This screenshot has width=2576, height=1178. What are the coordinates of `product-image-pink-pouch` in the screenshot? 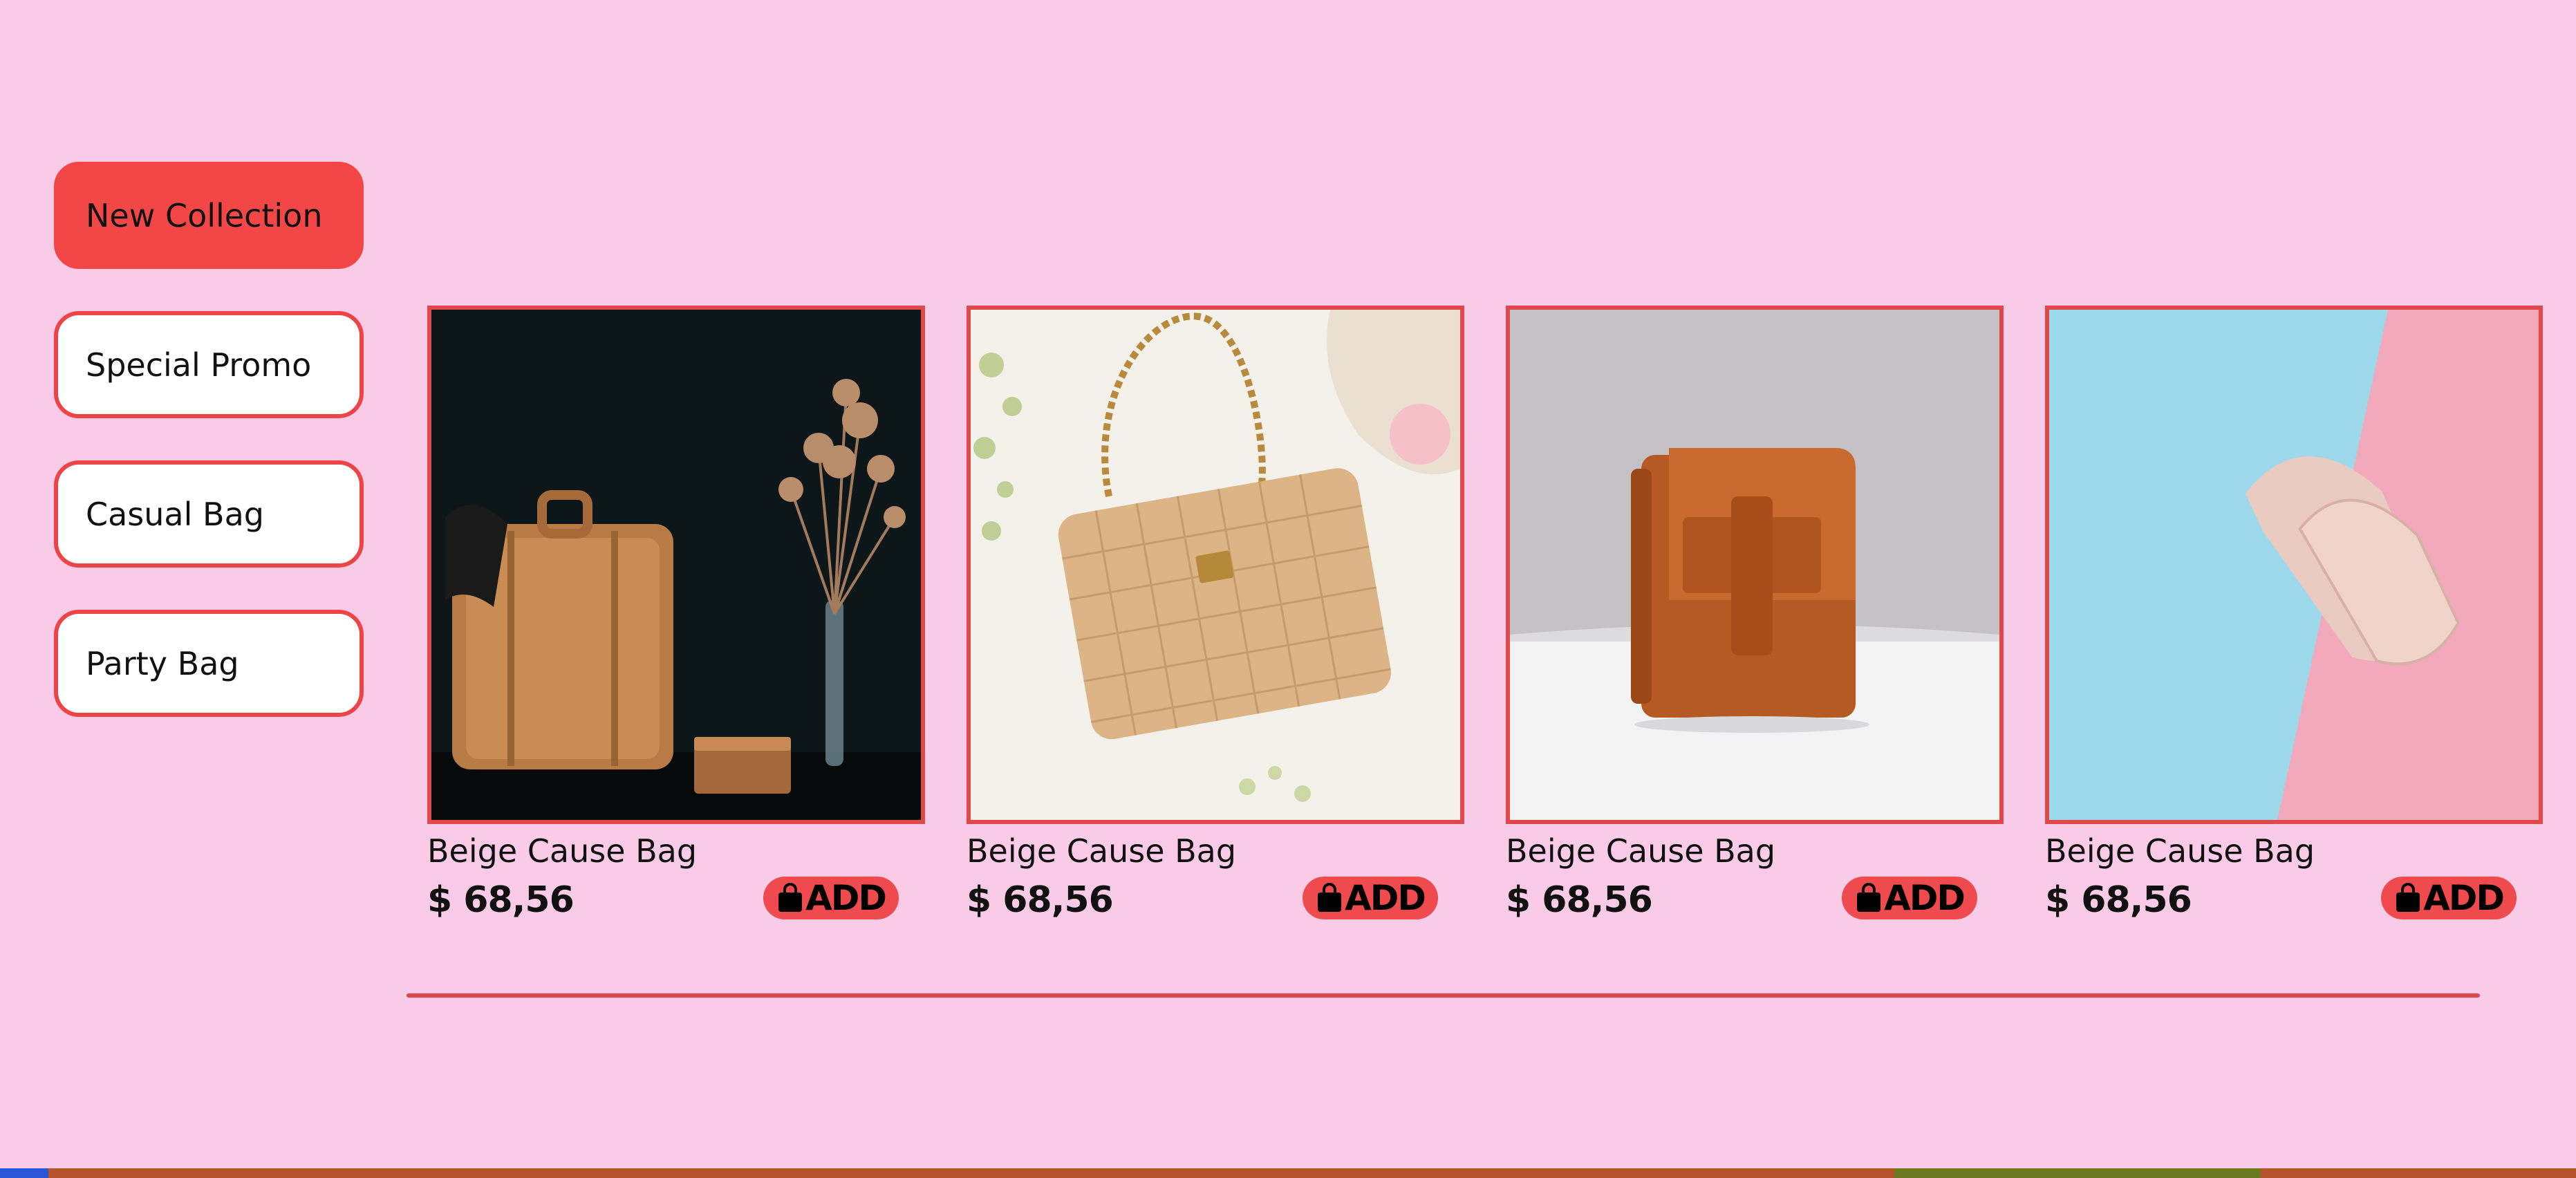 It's located at (2294, 565).